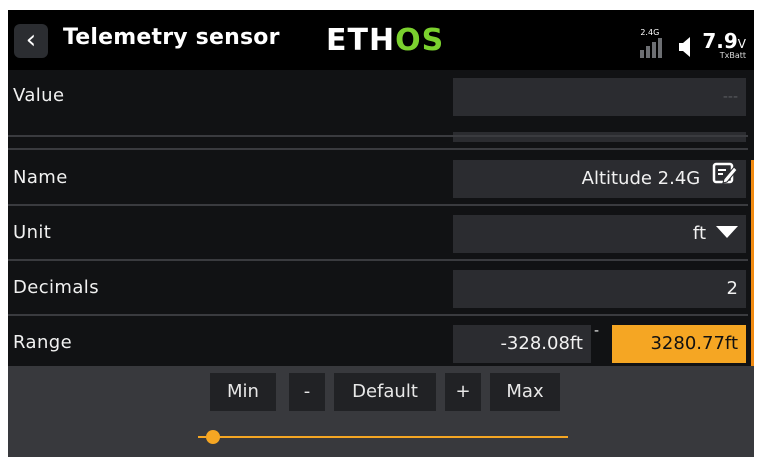  Describe the element at coordinates (727, 232) in the screenshot. I see `dropdown-arrow-icon` at that location.